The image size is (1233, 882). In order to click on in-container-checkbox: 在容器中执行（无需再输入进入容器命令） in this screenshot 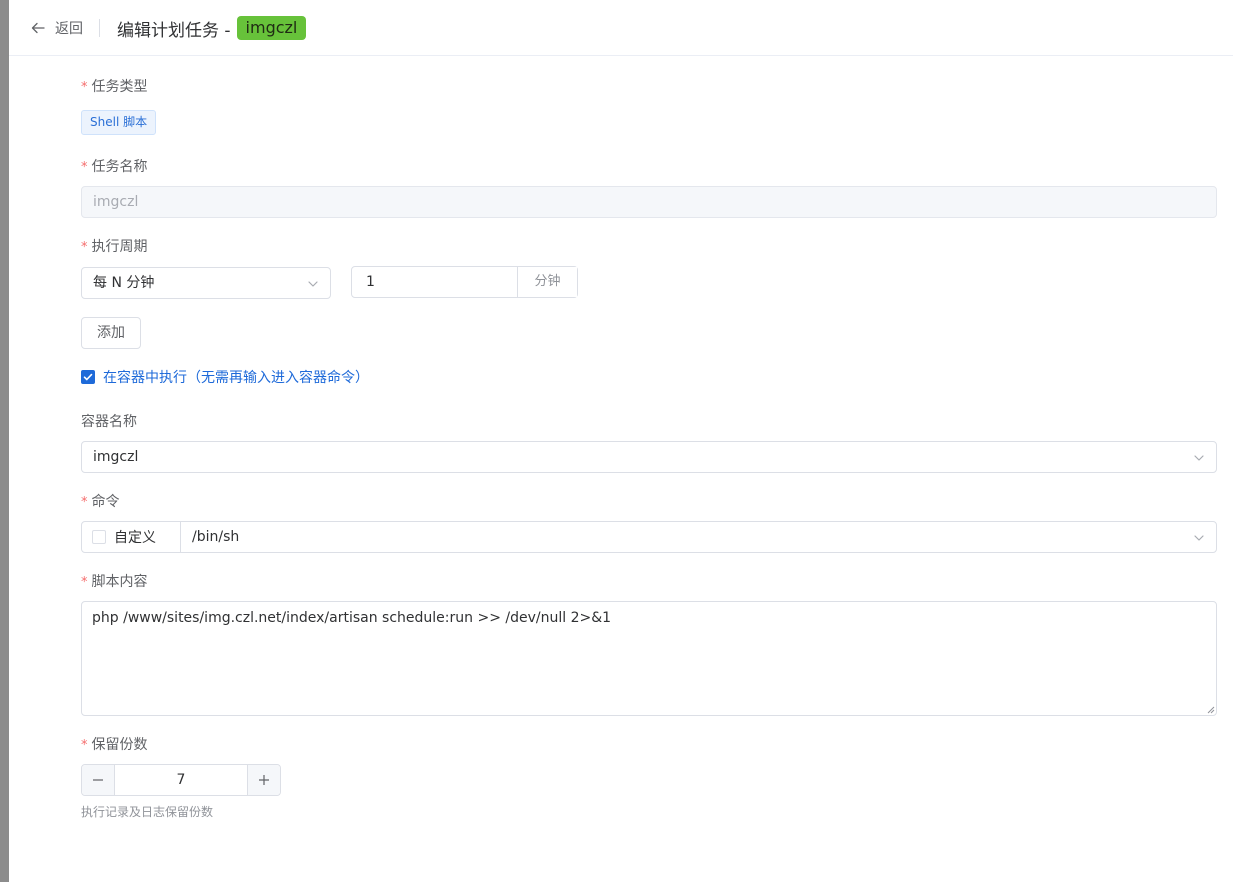, I will do `click(225, 377)`.